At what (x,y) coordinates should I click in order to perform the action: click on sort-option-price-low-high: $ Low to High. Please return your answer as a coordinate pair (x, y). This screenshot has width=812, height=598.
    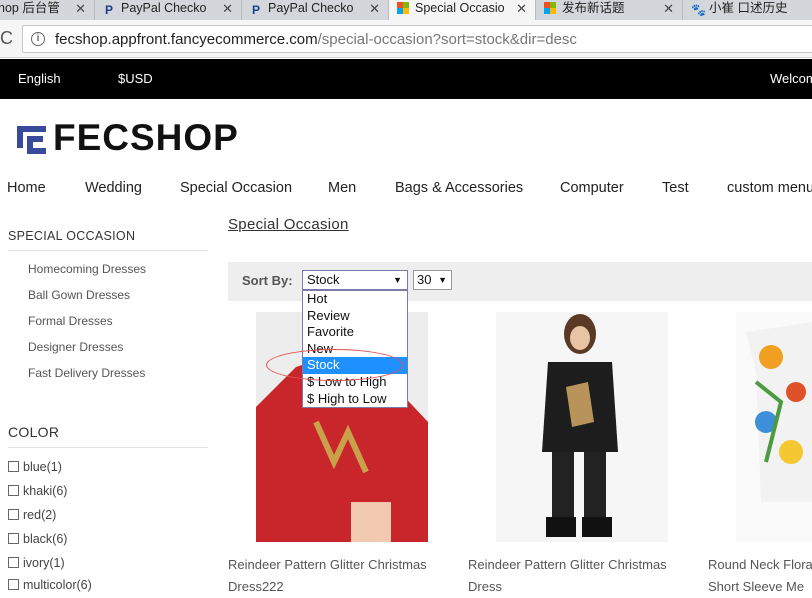
    Looking at the image, I should click on (355, 382).